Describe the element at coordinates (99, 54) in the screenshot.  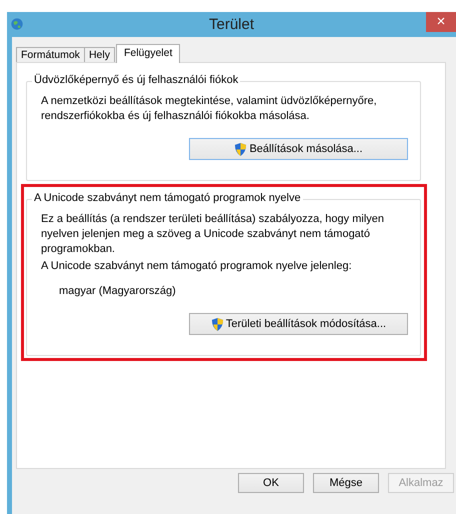
I see `tab: Hely` at that location.